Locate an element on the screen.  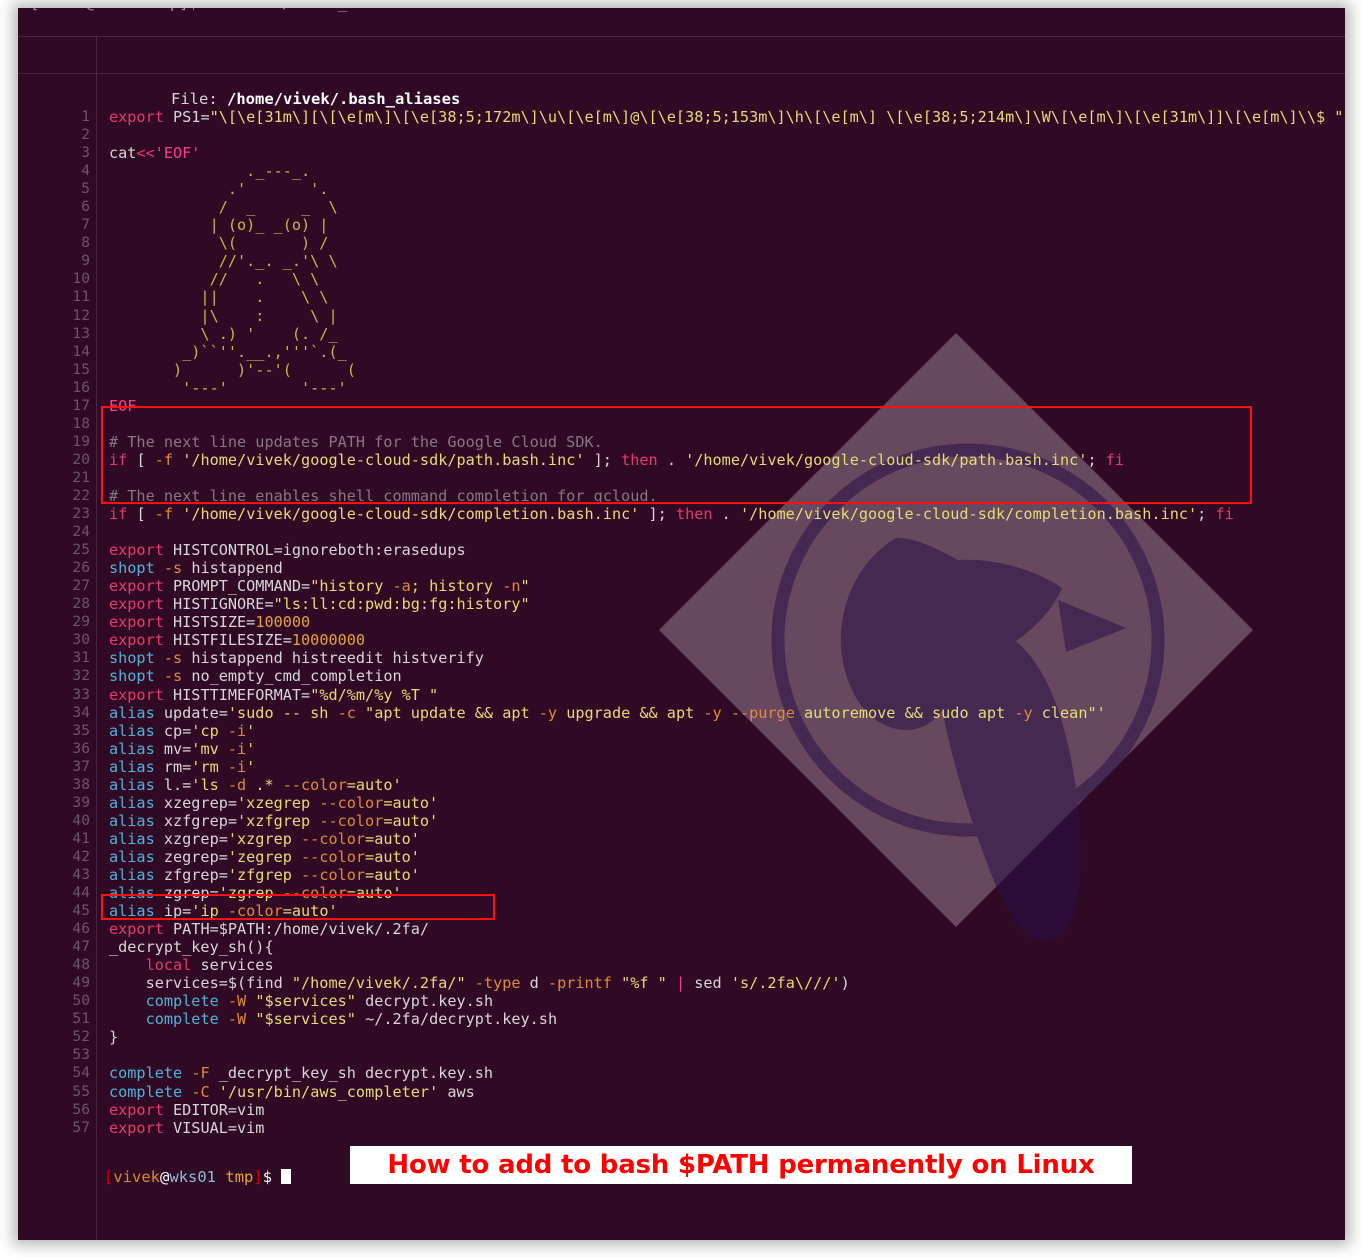
line-number: 36 is located at coordinates (81, 748).